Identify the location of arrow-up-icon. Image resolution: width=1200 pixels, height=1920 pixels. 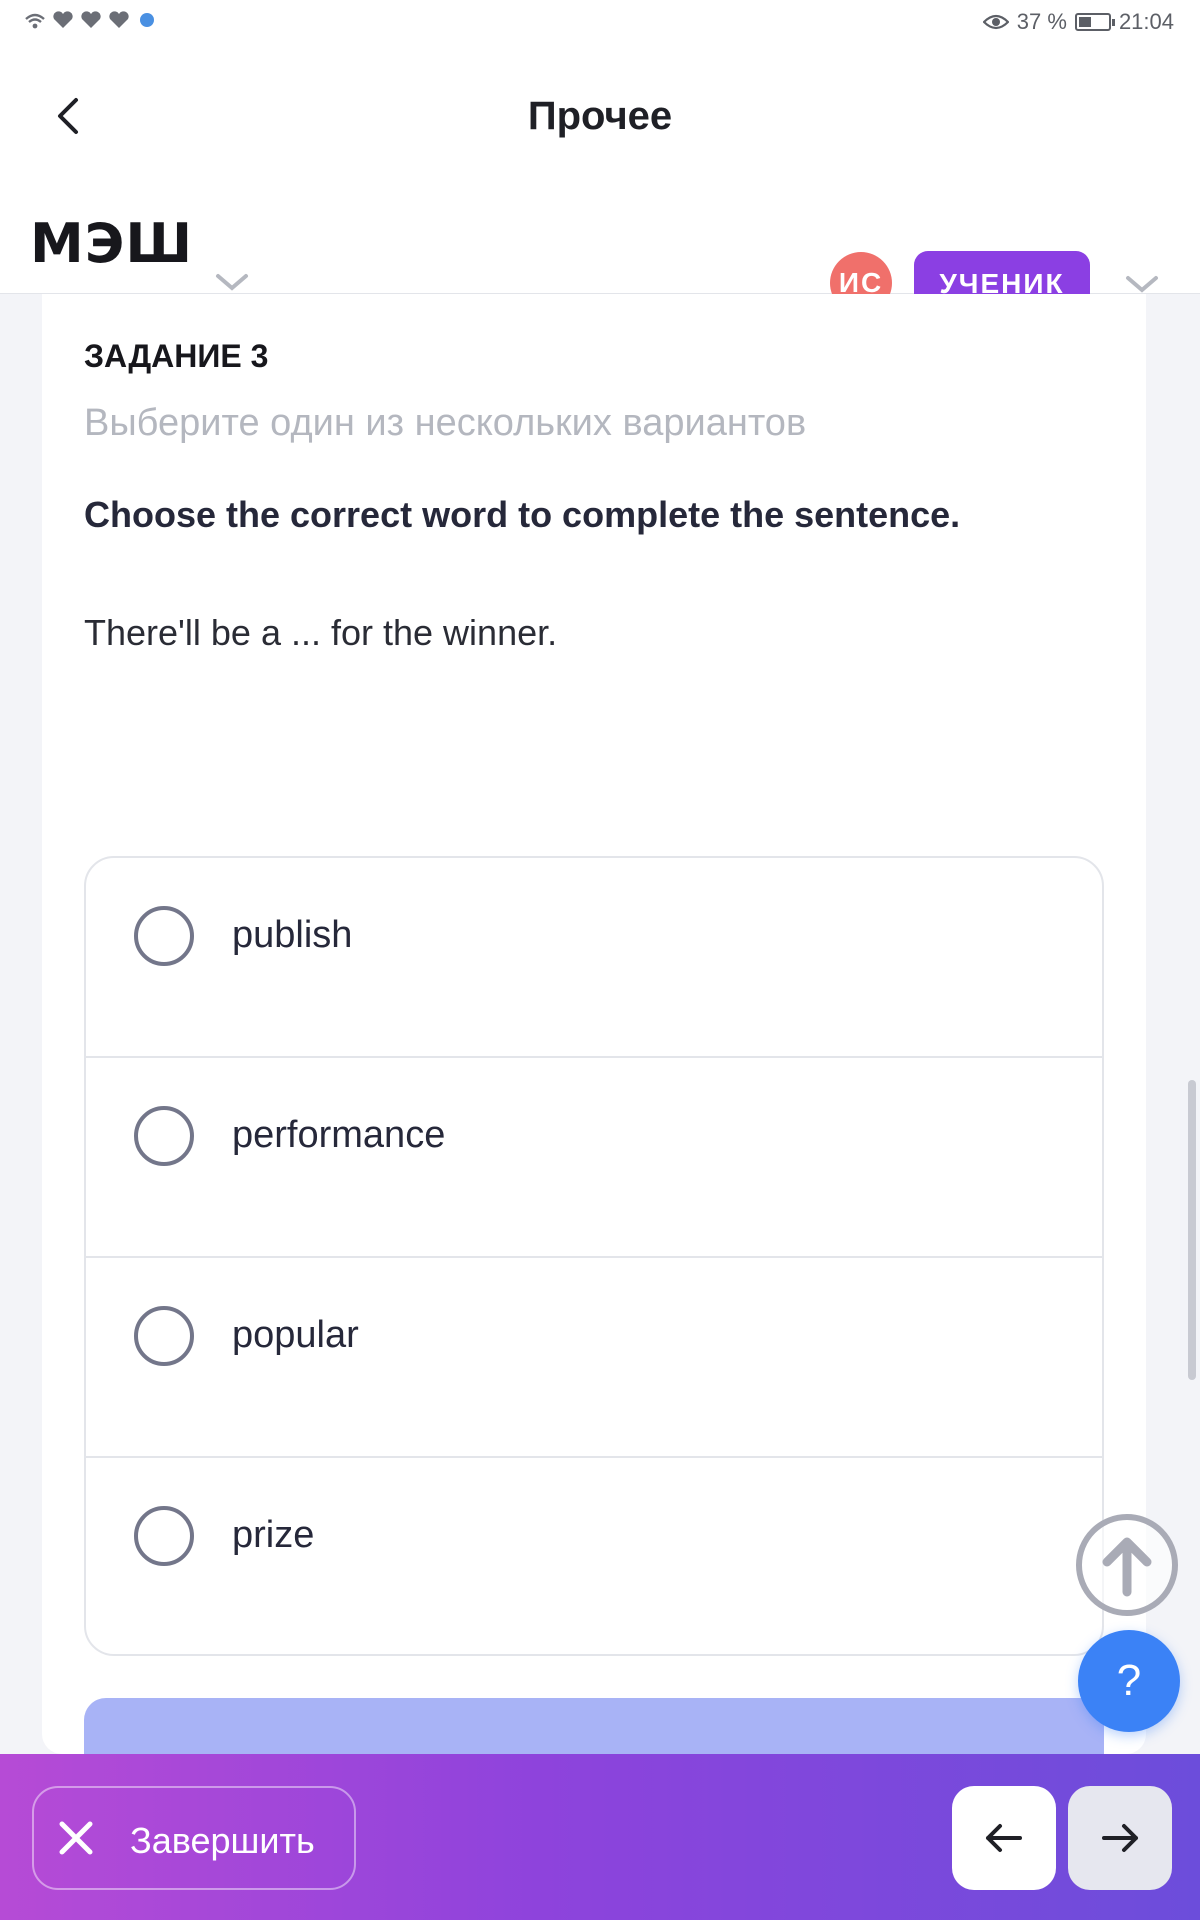
(1127, 1567).